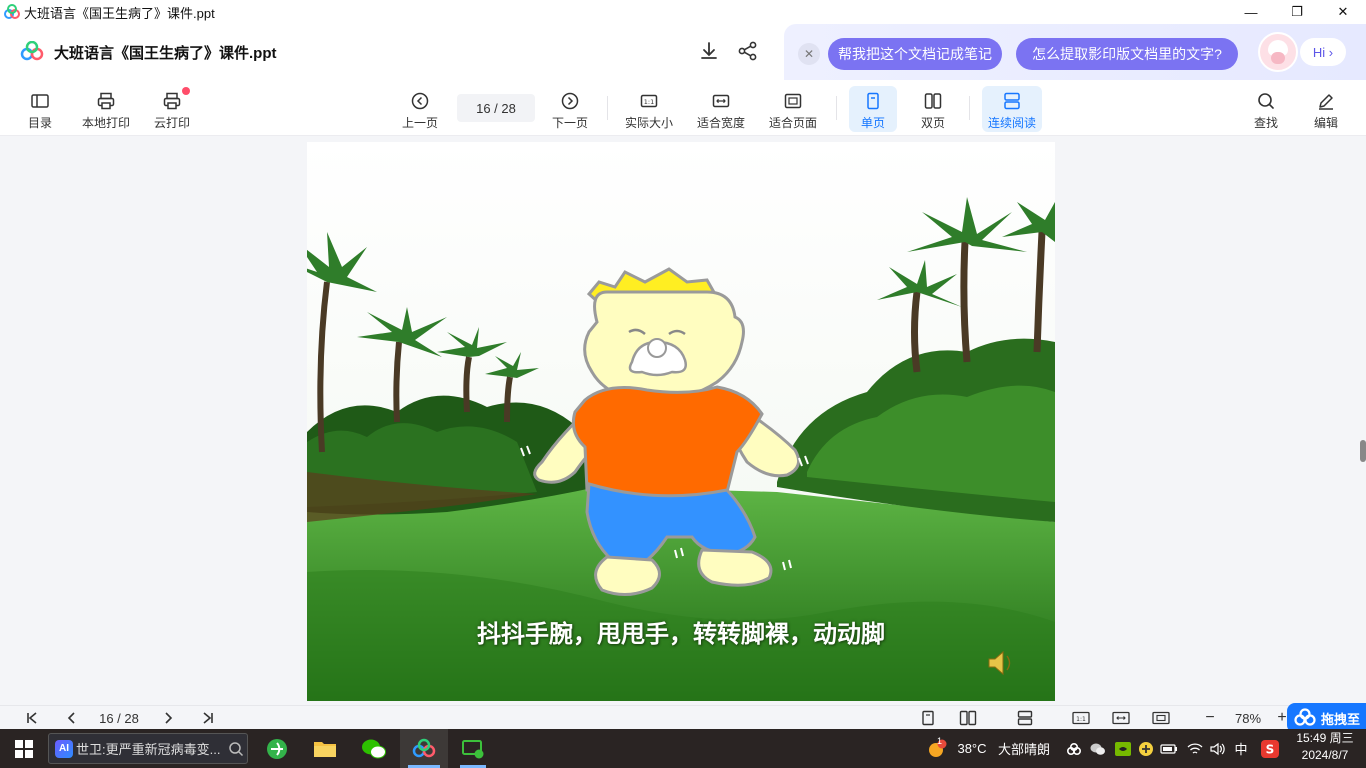  Describe the element at coordinates (683, 12) in the screenshot. I see `title-bar: 大班语言《国王生病了》课件.ppt — ❐ ✕` at that location.